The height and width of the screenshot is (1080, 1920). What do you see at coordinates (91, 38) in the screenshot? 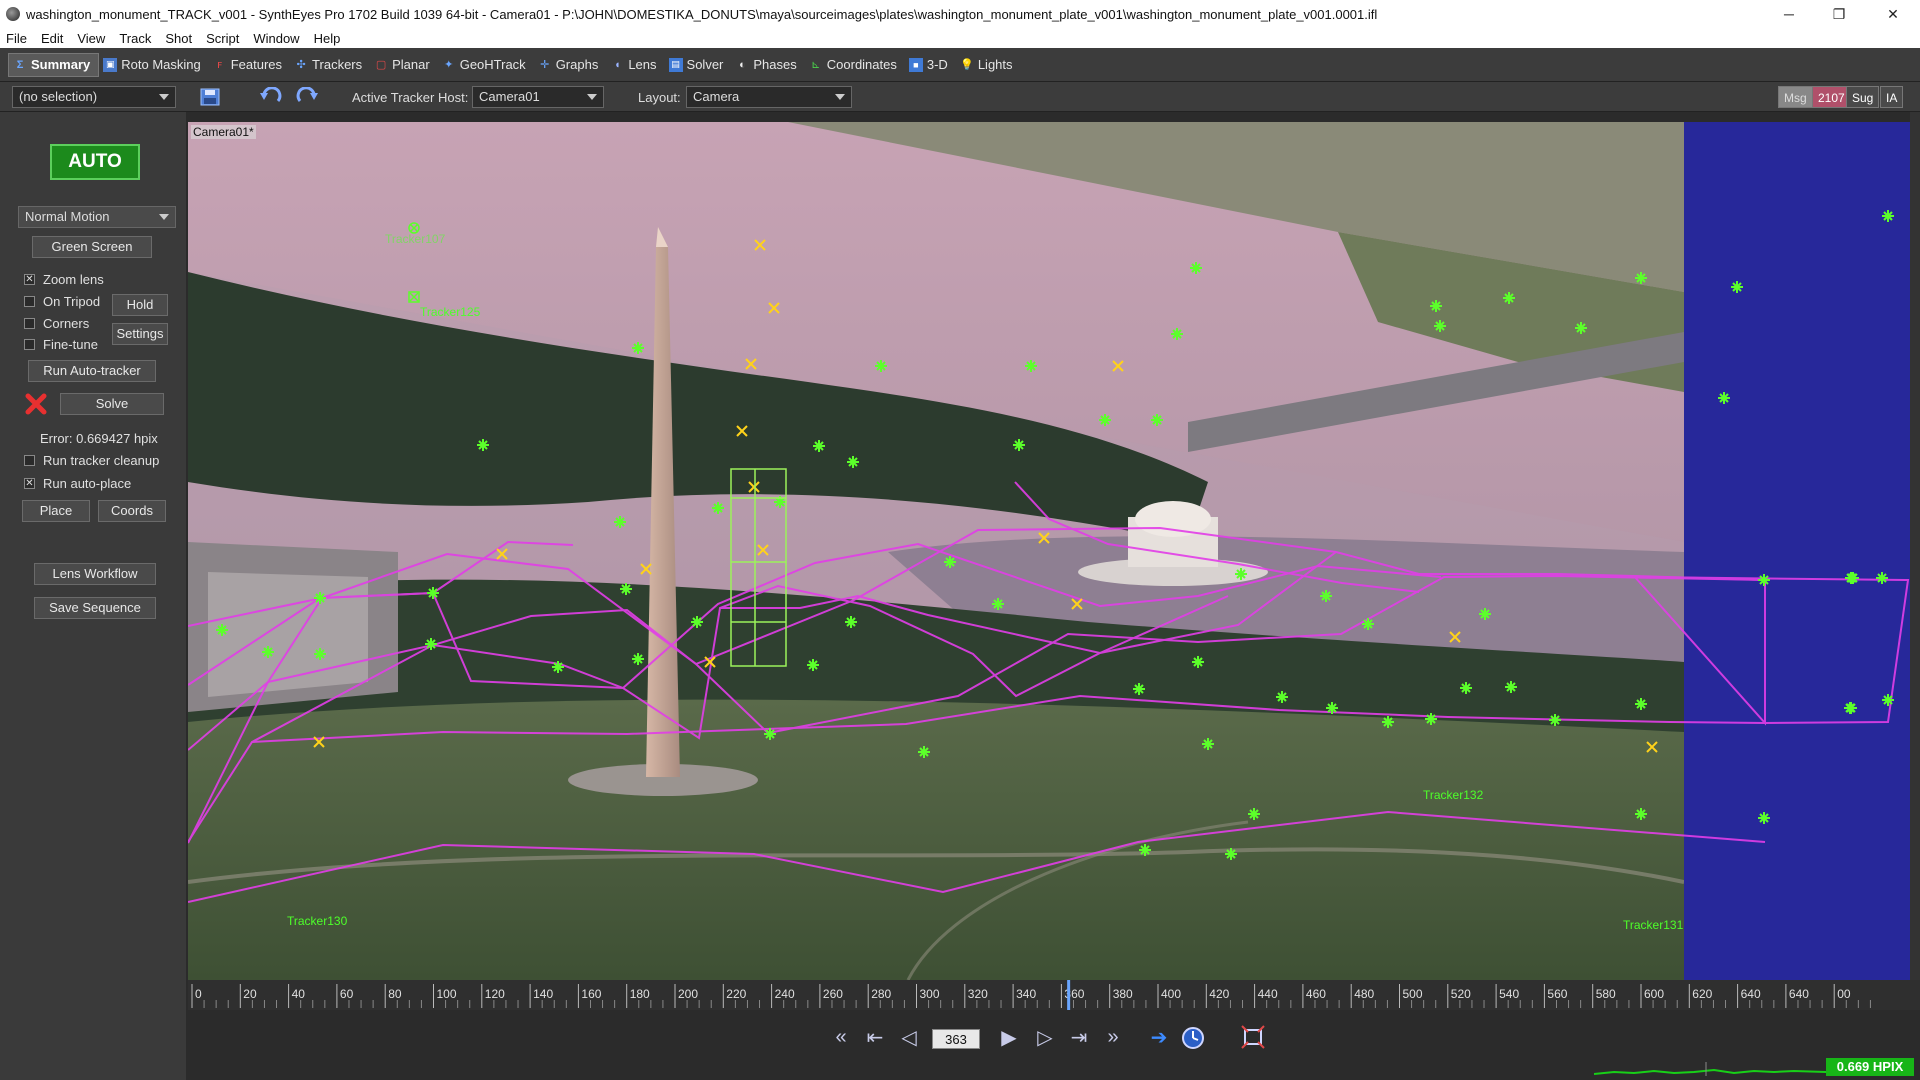
I see `menu-view: View` at bounding box center [91, 38].